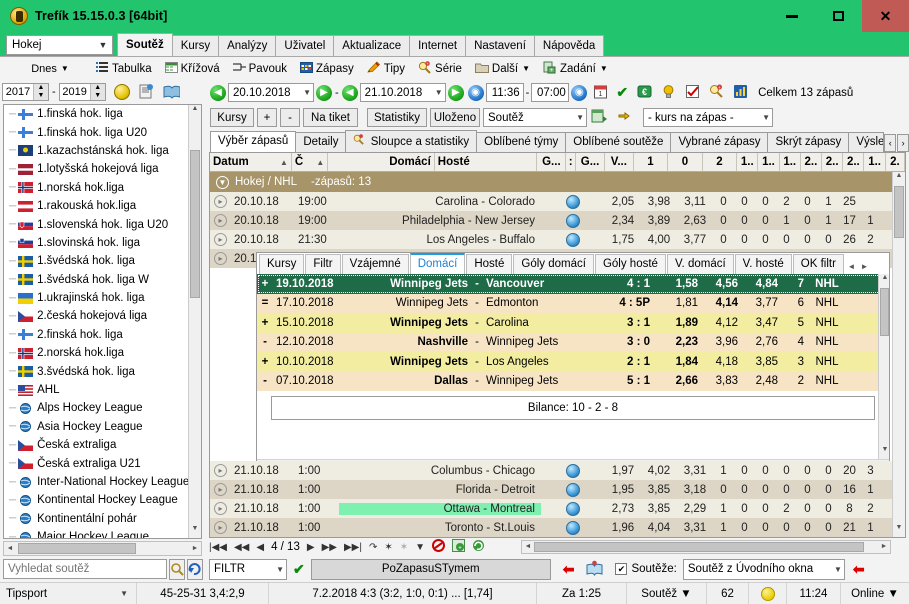  Describe the element at coordinates (667, 593) in the screenshot. I see `competition-menu: Soutěž ▼` at that location.